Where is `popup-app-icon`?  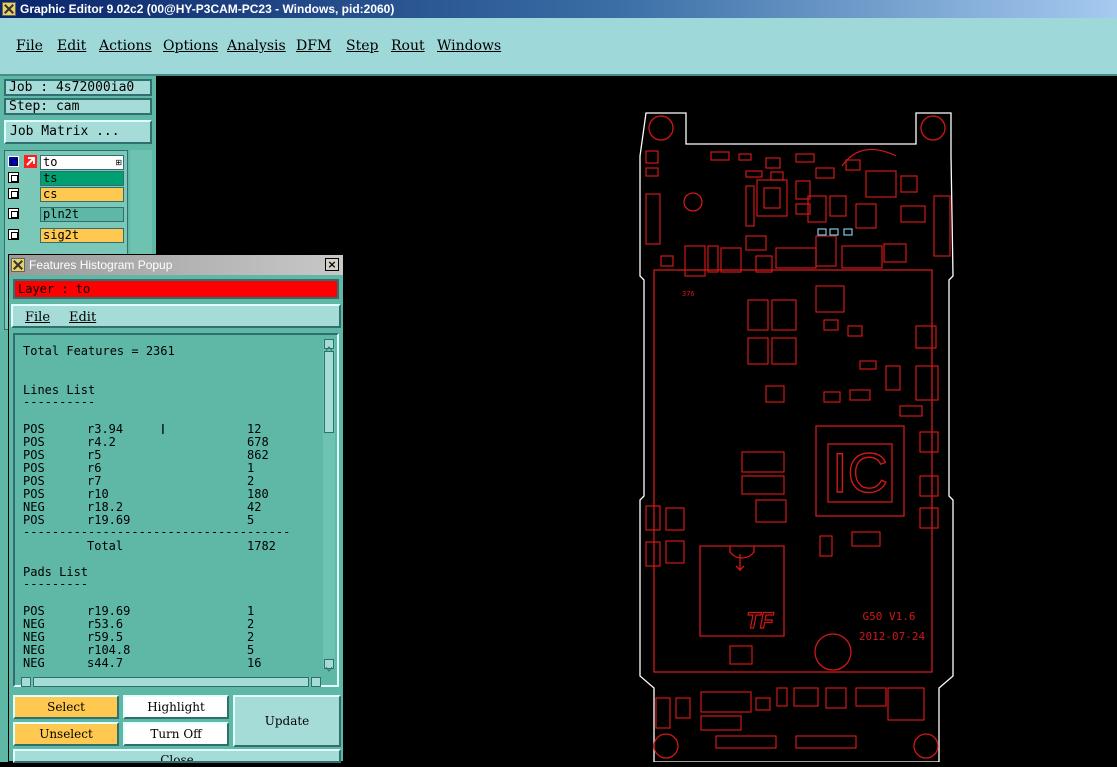 popup-app-icon is located at coordinates (18, 265).